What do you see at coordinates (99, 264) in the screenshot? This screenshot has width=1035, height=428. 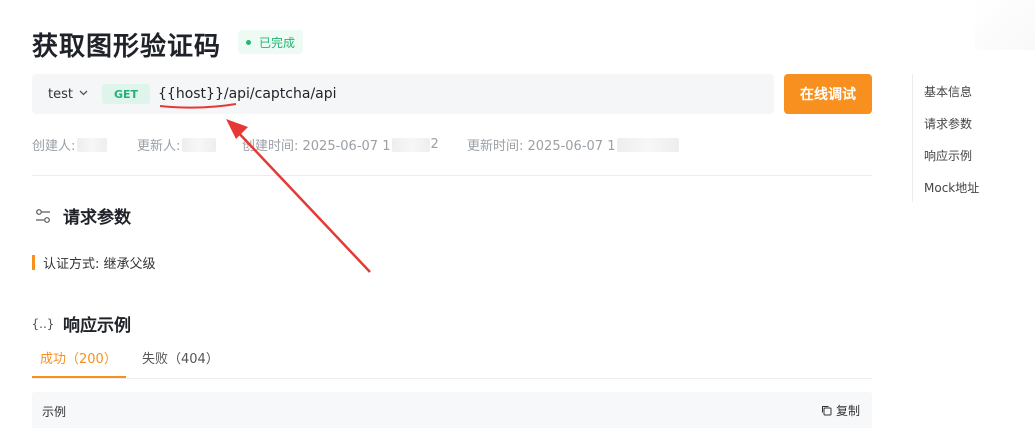 I see `auth-text: 认证方式: 继承父级` at bounding box center [99, 264].